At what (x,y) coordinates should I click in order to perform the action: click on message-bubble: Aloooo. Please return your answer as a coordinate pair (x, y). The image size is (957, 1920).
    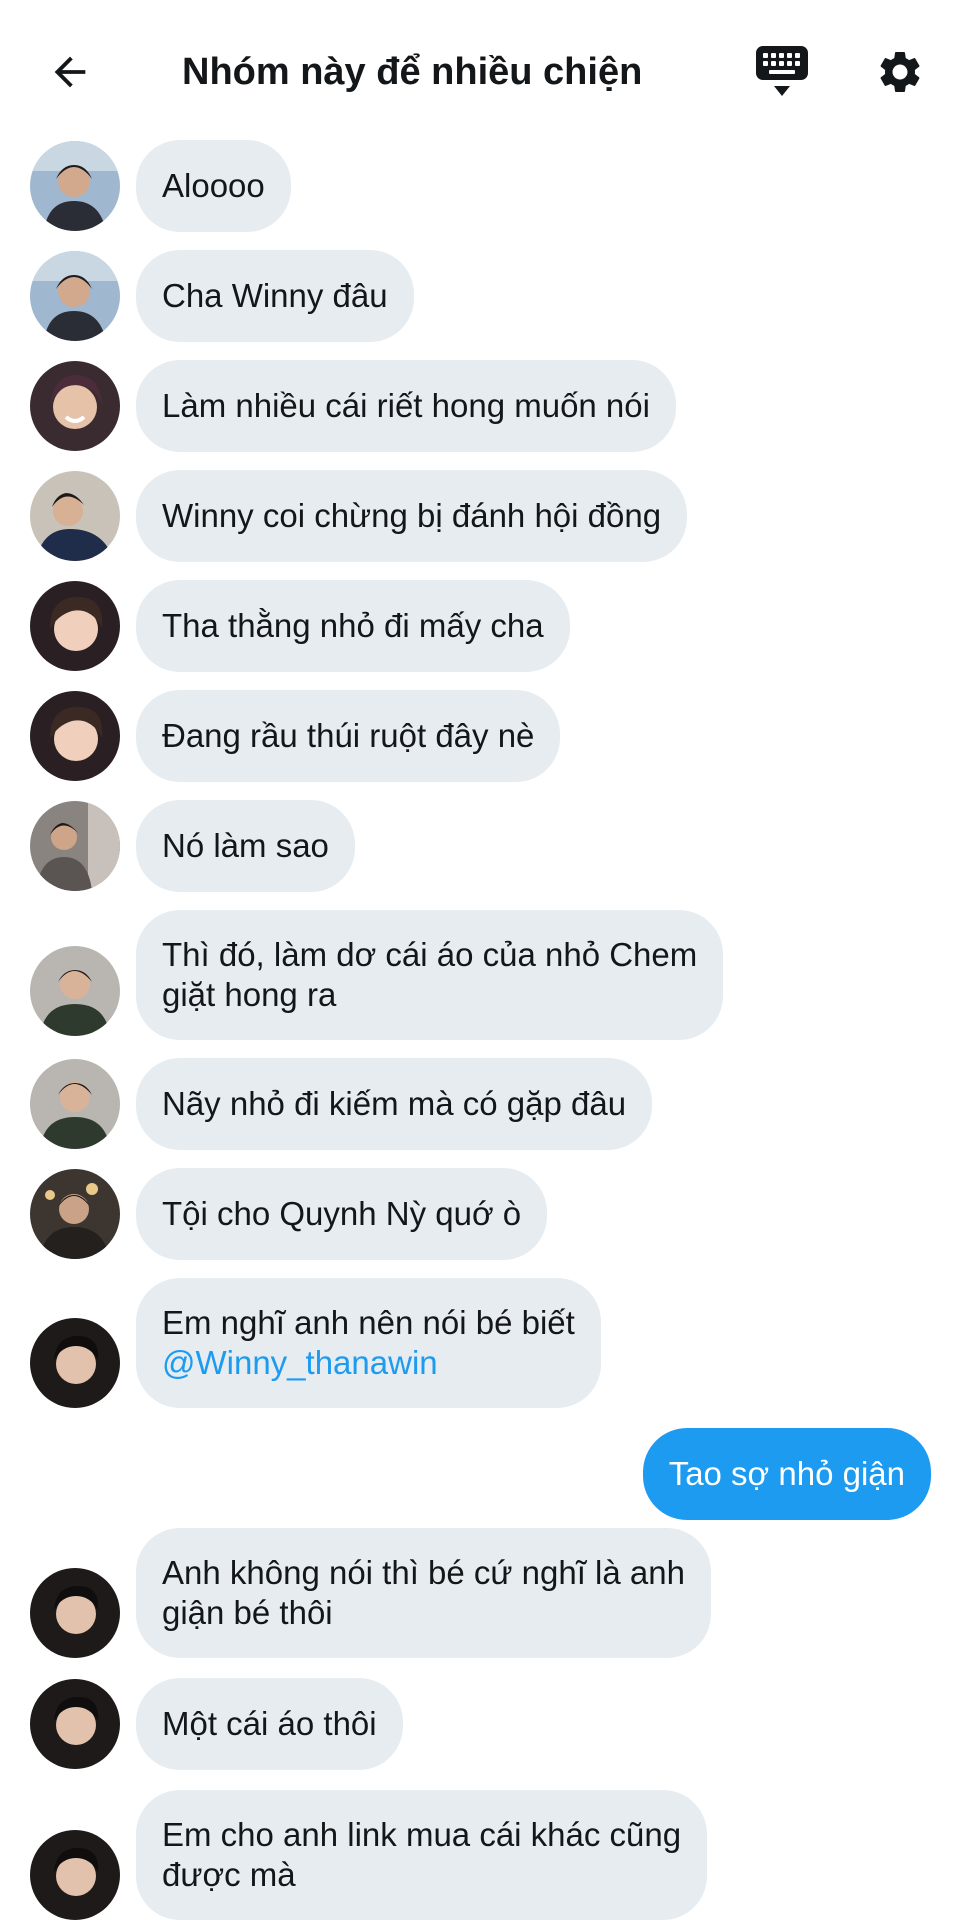
    Looking at the image, I should click on (213, 186).